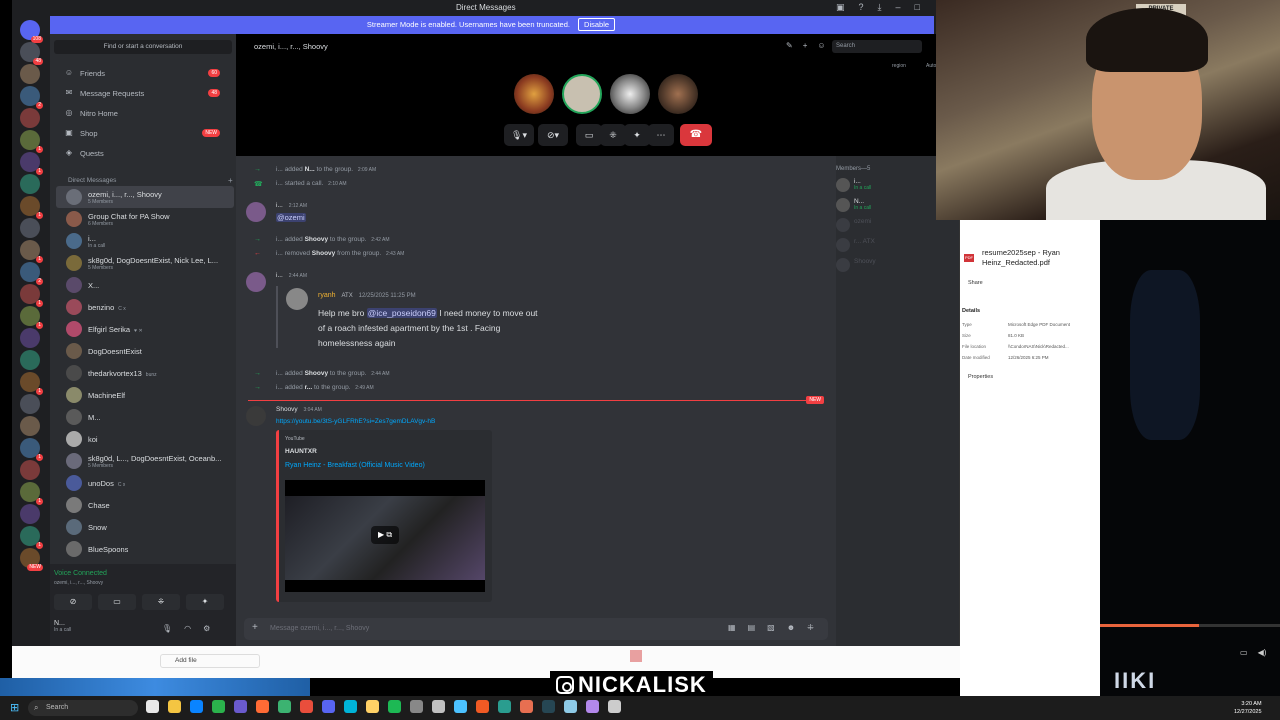 This screenshot has width=1280, height=720. Describe the element at coordinates (771, 627) in the screenshot. I see `sticker-icon: ▧` at that location.